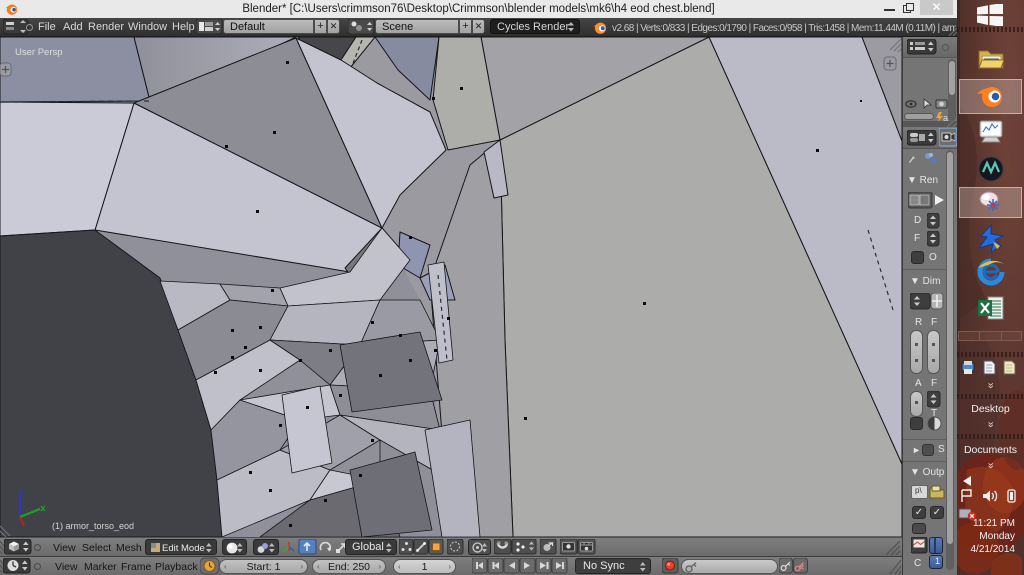 This screenshot has width=1024, height=575. I want to click on svg-text: (1) armor_torso_eod, so click(93, 526).